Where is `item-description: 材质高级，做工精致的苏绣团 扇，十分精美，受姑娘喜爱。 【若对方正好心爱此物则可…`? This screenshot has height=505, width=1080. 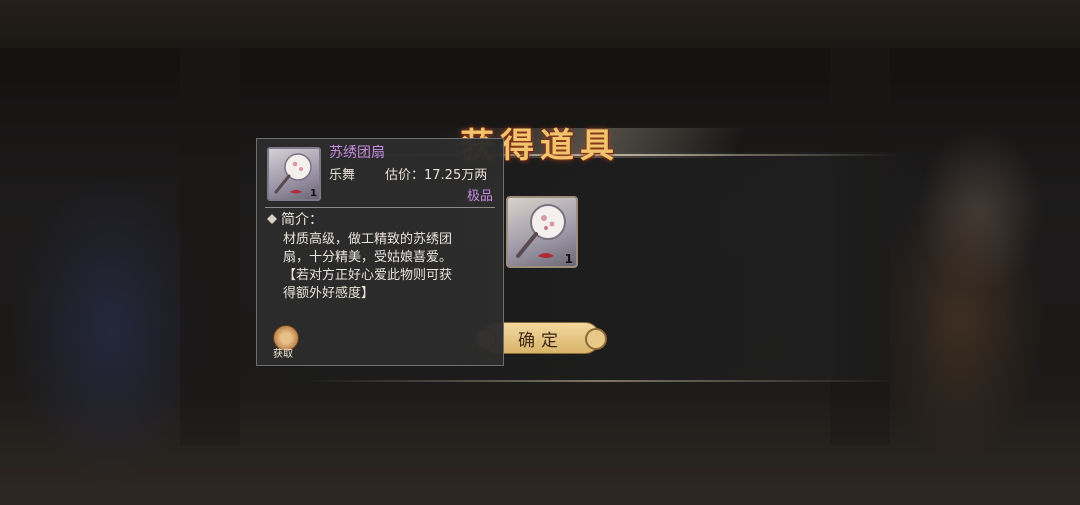 item-description: 材质高级，做工精致的苏绣团 扇，十分精美，受姑娘喜爱。 【若对方正好心爱此物则可… is located at coordinates (389, 267).